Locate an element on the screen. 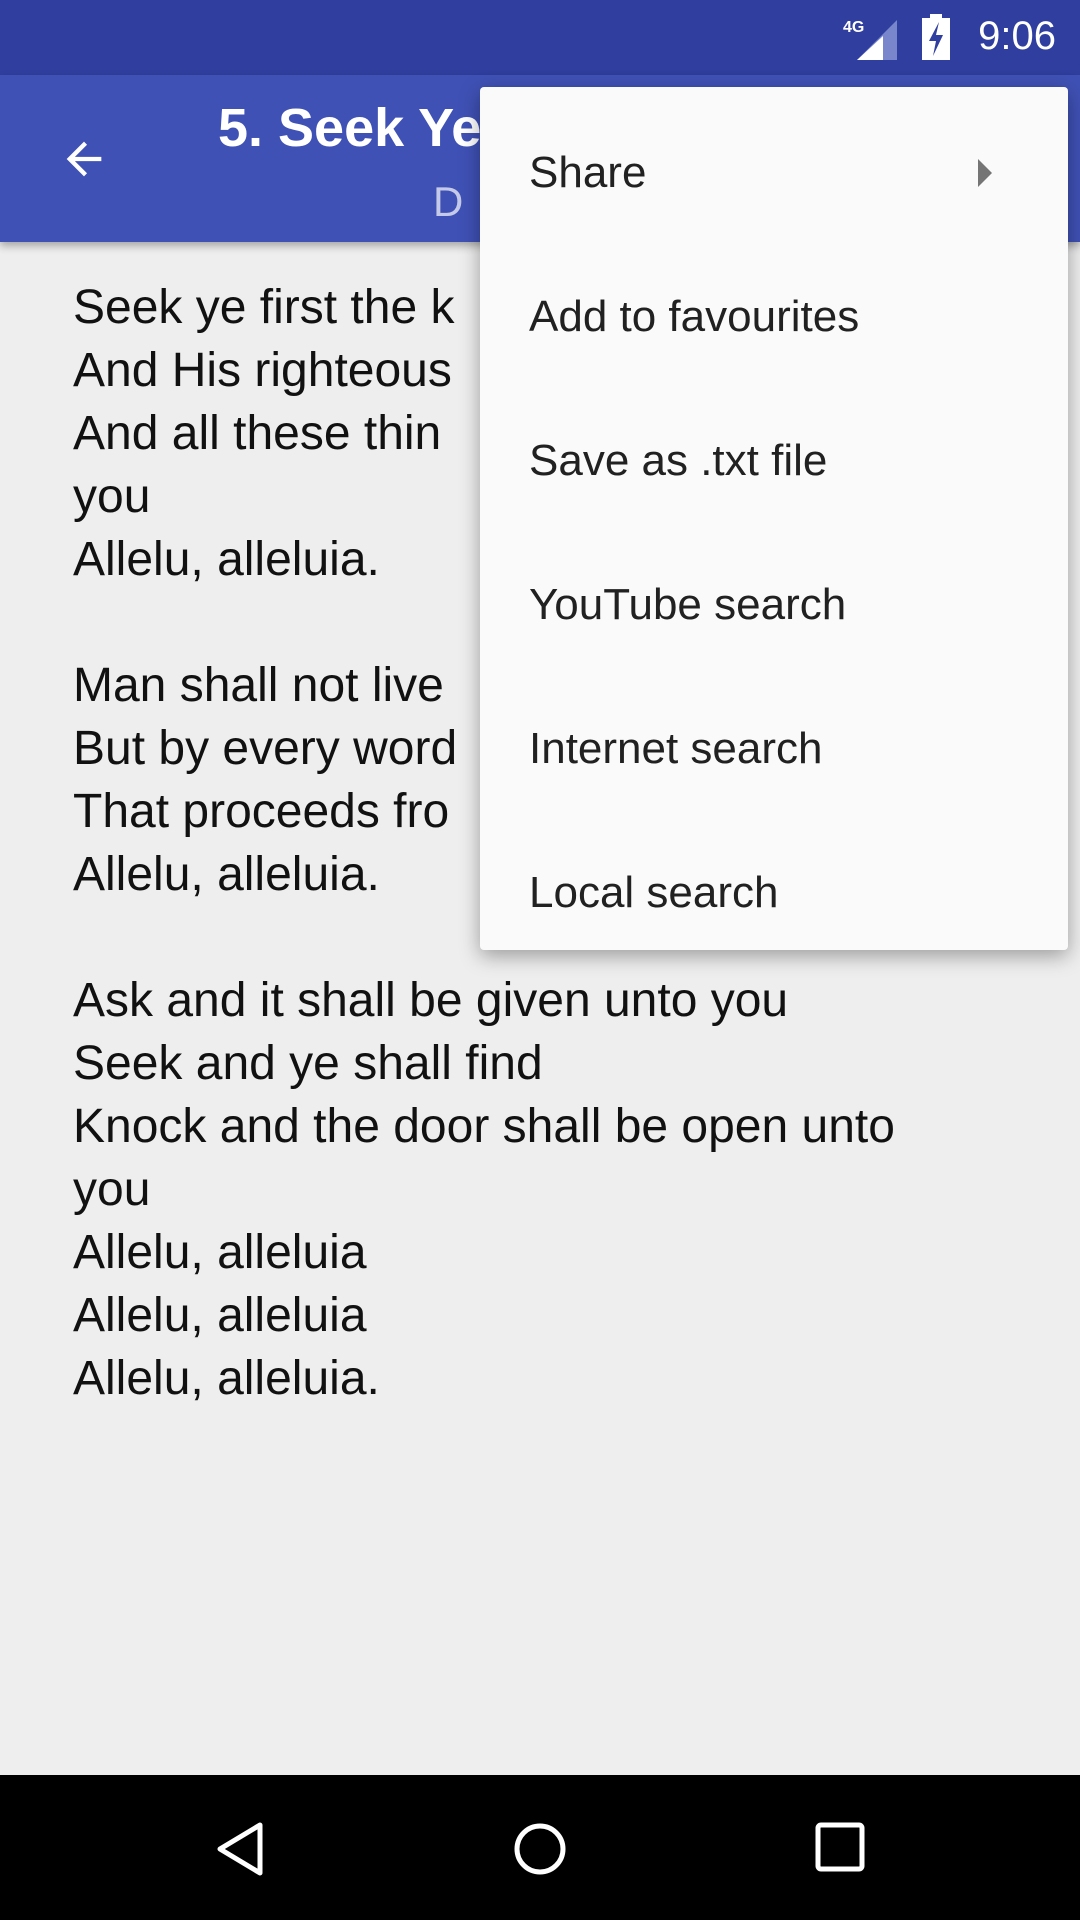 This screenshot has width=1080, height=1920. page-subtitle: D is located at coordinates (448, 201).